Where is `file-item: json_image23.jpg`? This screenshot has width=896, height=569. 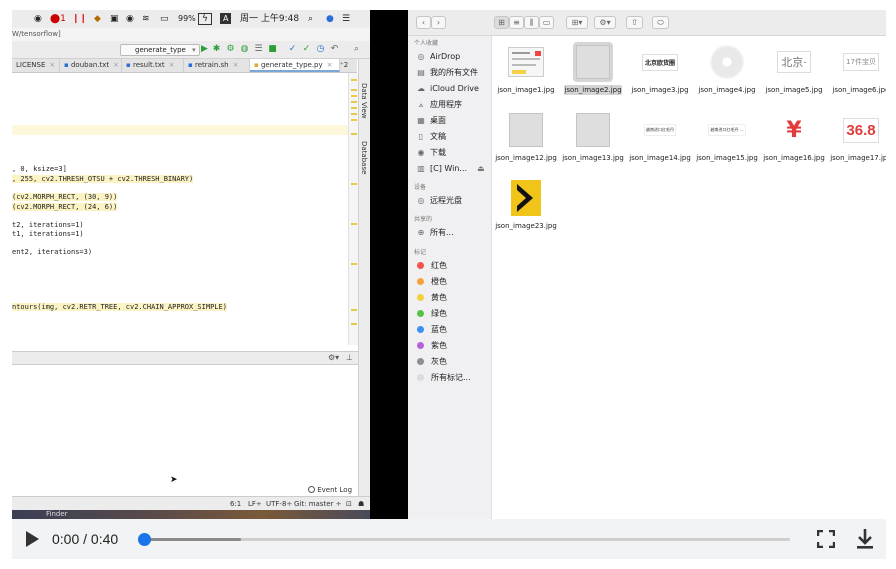 file-item: json_image23.jpg is located at coordinates (526, 208).